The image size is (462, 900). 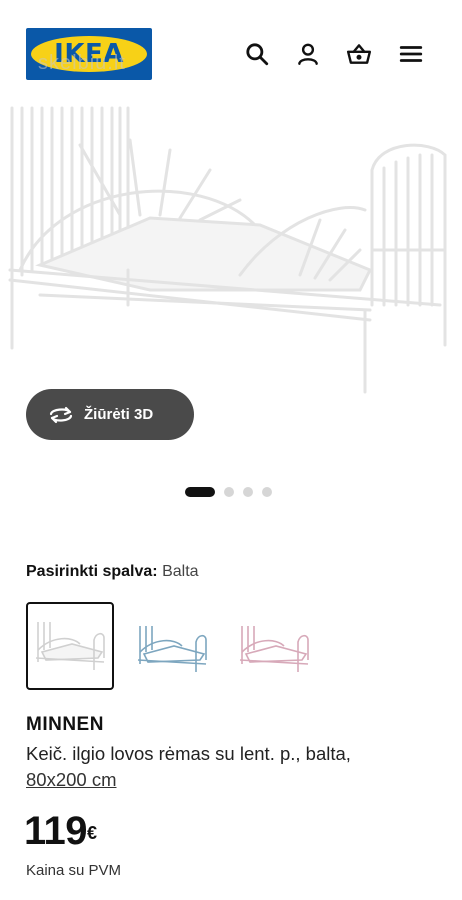 I want to click on price-note: Kaina su PVM, so click(x=74, y=870).